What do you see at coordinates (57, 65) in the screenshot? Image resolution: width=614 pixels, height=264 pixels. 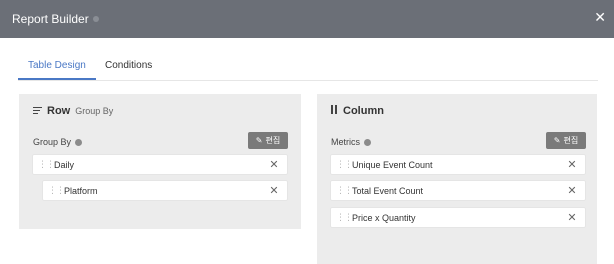 I see `tab-table-design: Table Design` at bounding box center [57, 65].